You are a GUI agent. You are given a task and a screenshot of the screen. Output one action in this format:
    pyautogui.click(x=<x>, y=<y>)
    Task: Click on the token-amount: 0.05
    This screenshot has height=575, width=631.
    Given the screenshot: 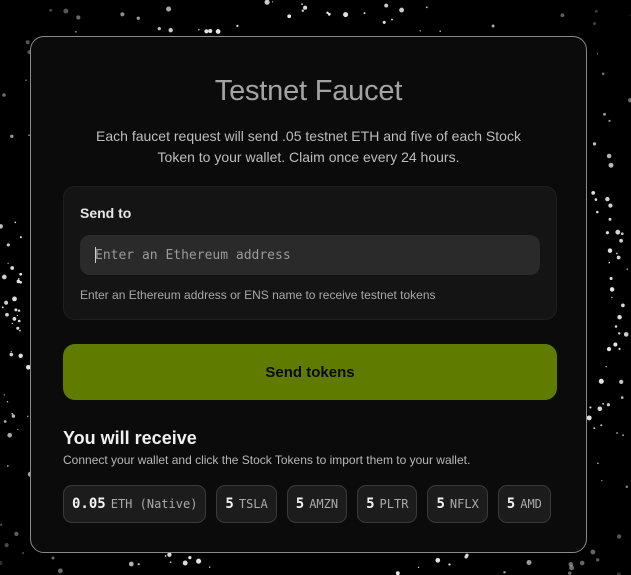 What is the action you would take?
    pyautogui.click(x=89, y=504)
    